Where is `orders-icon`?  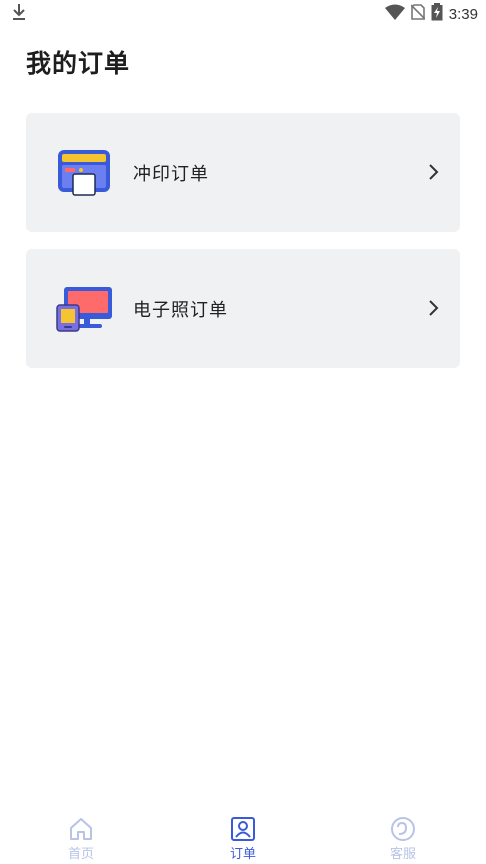 orders-icon is located at coordinates (243, 829).